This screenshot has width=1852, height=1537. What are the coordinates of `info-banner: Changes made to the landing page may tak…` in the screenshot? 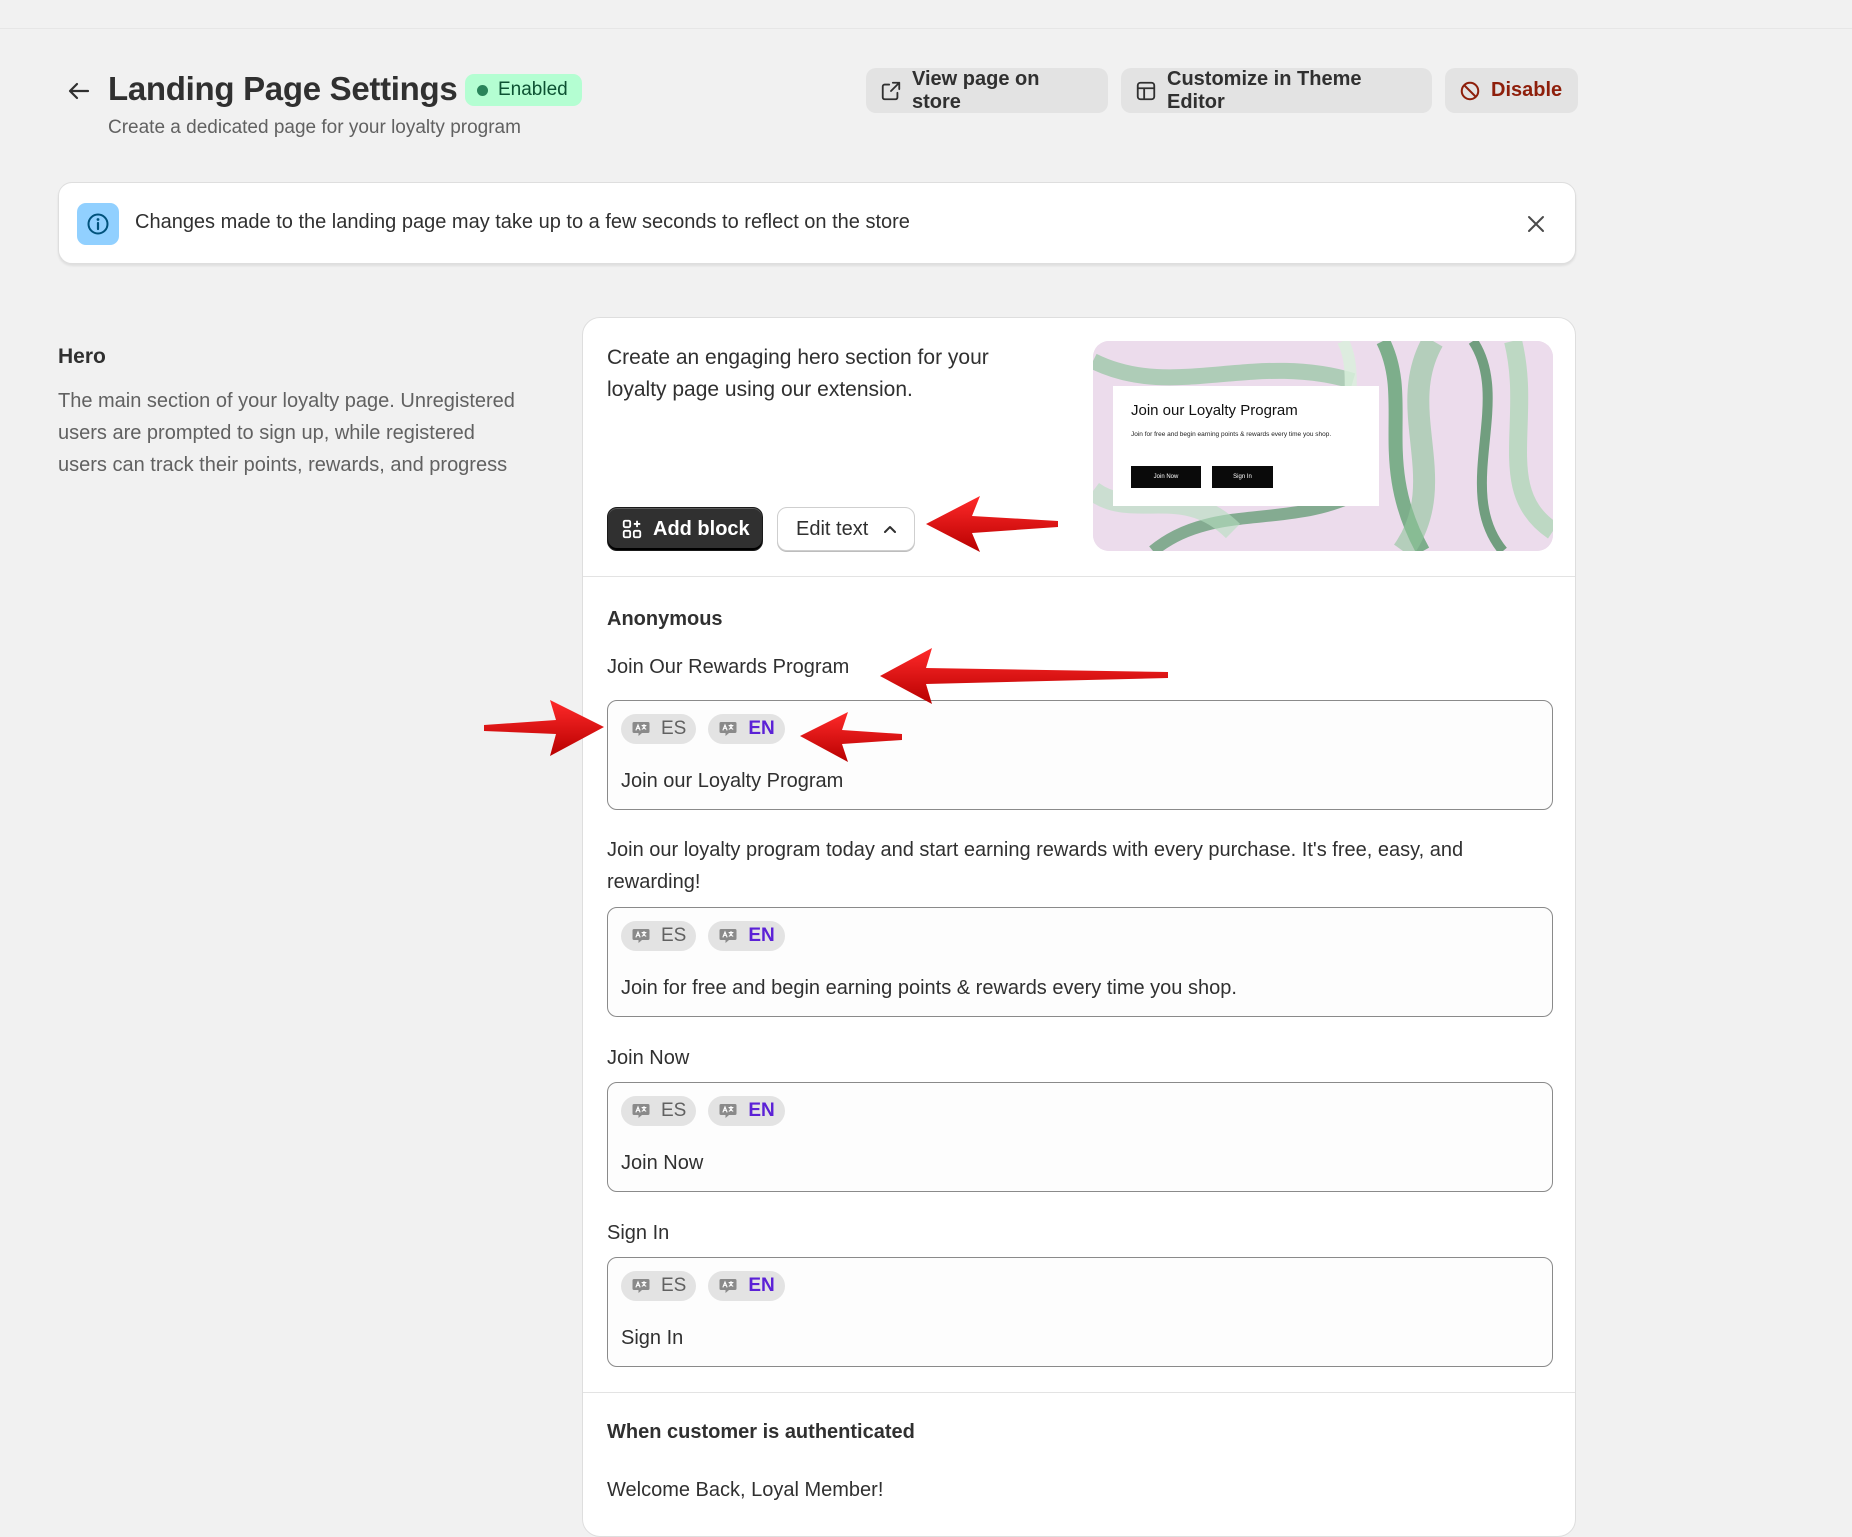 It's located at (817, 223).